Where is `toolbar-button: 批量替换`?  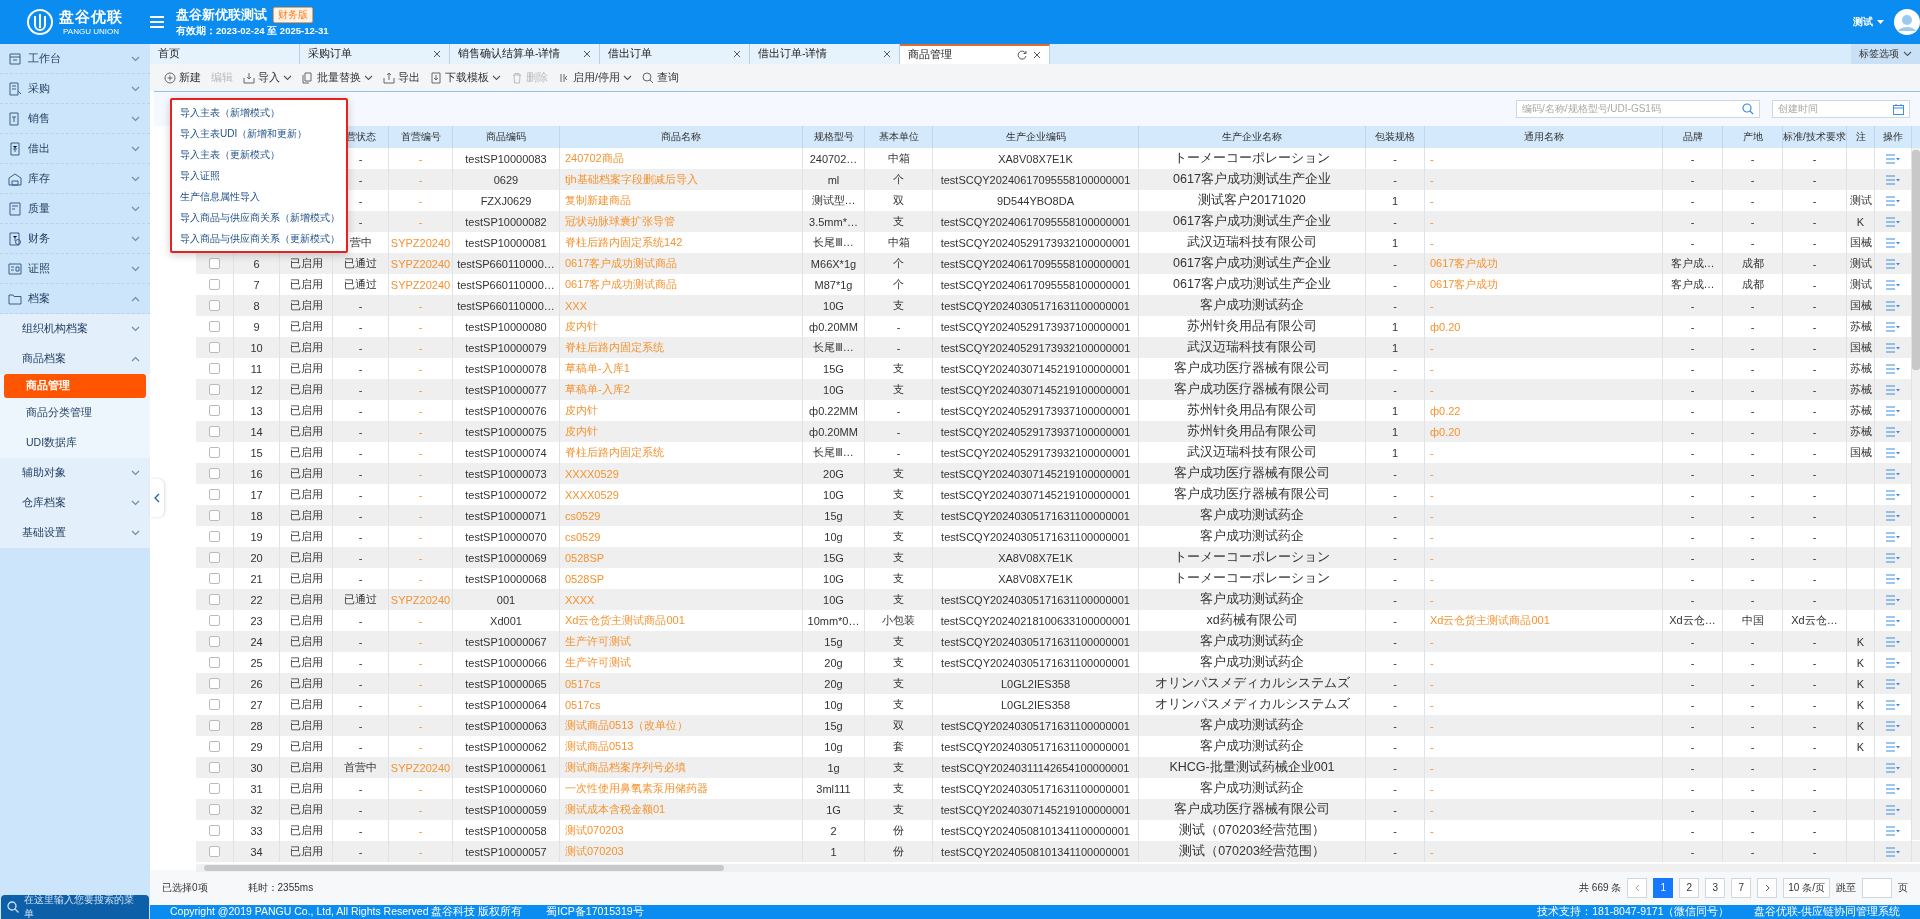 toolbar-button: 批量替换 is located at coordinates (337, 77).